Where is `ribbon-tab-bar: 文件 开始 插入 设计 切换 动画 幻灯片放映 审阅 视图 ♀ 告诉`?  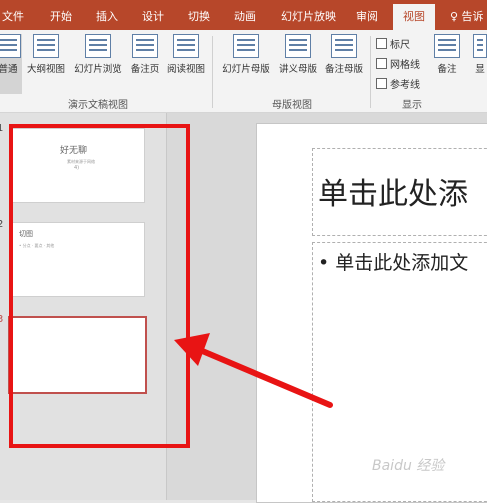
ribbon-tab-bar: 文件 开始 插入 设计 切换 动画 幻灯片放映 审阅 视图 ♀ 告诉 is located at coordinates (243, 15).